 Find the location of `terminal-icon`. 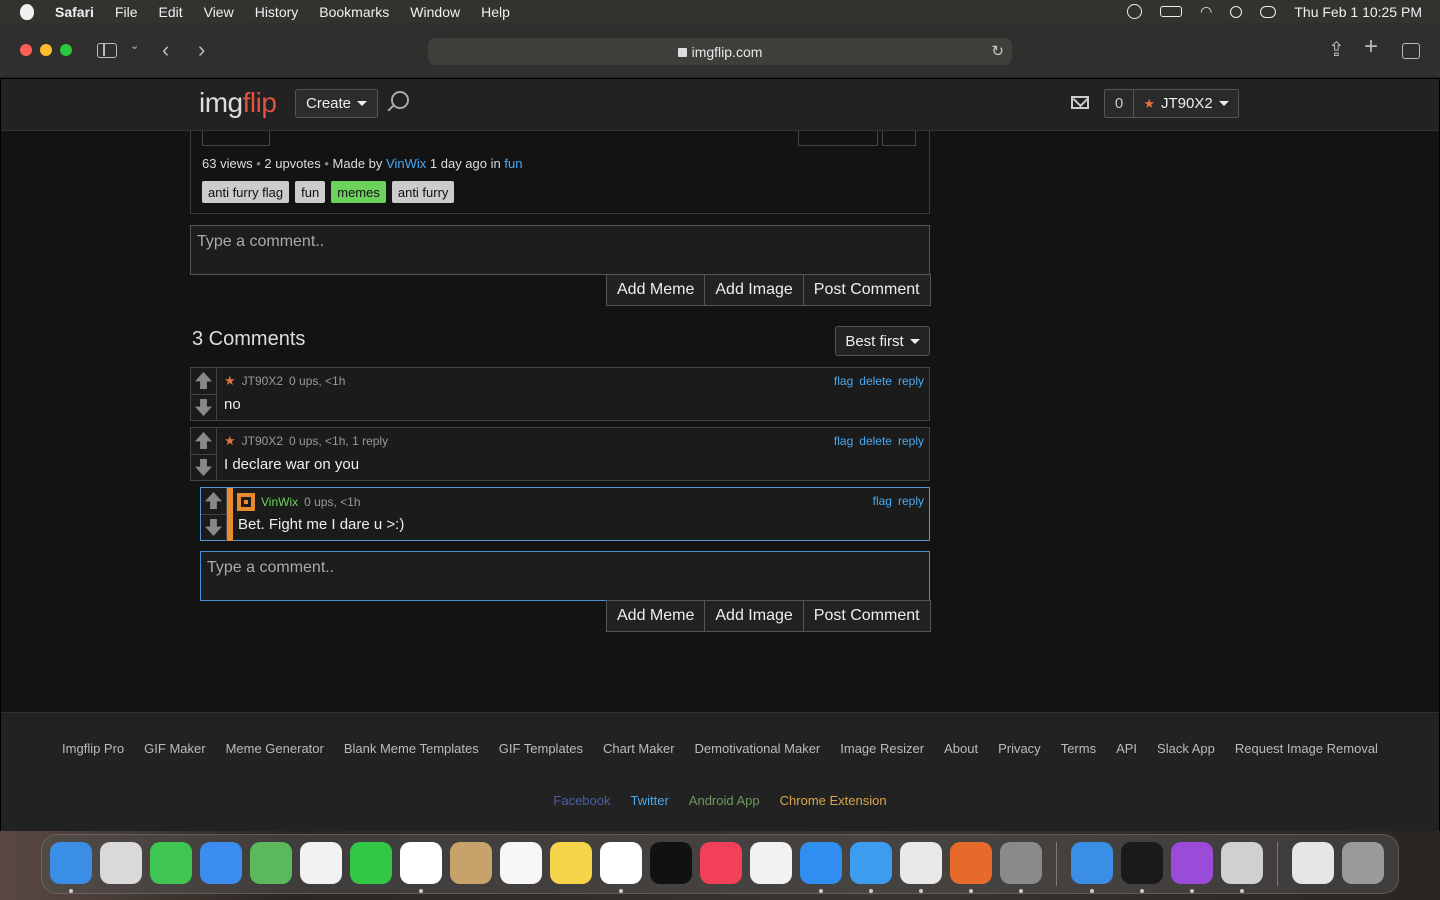

terminal-icon is located at coordinates (1142, 867).